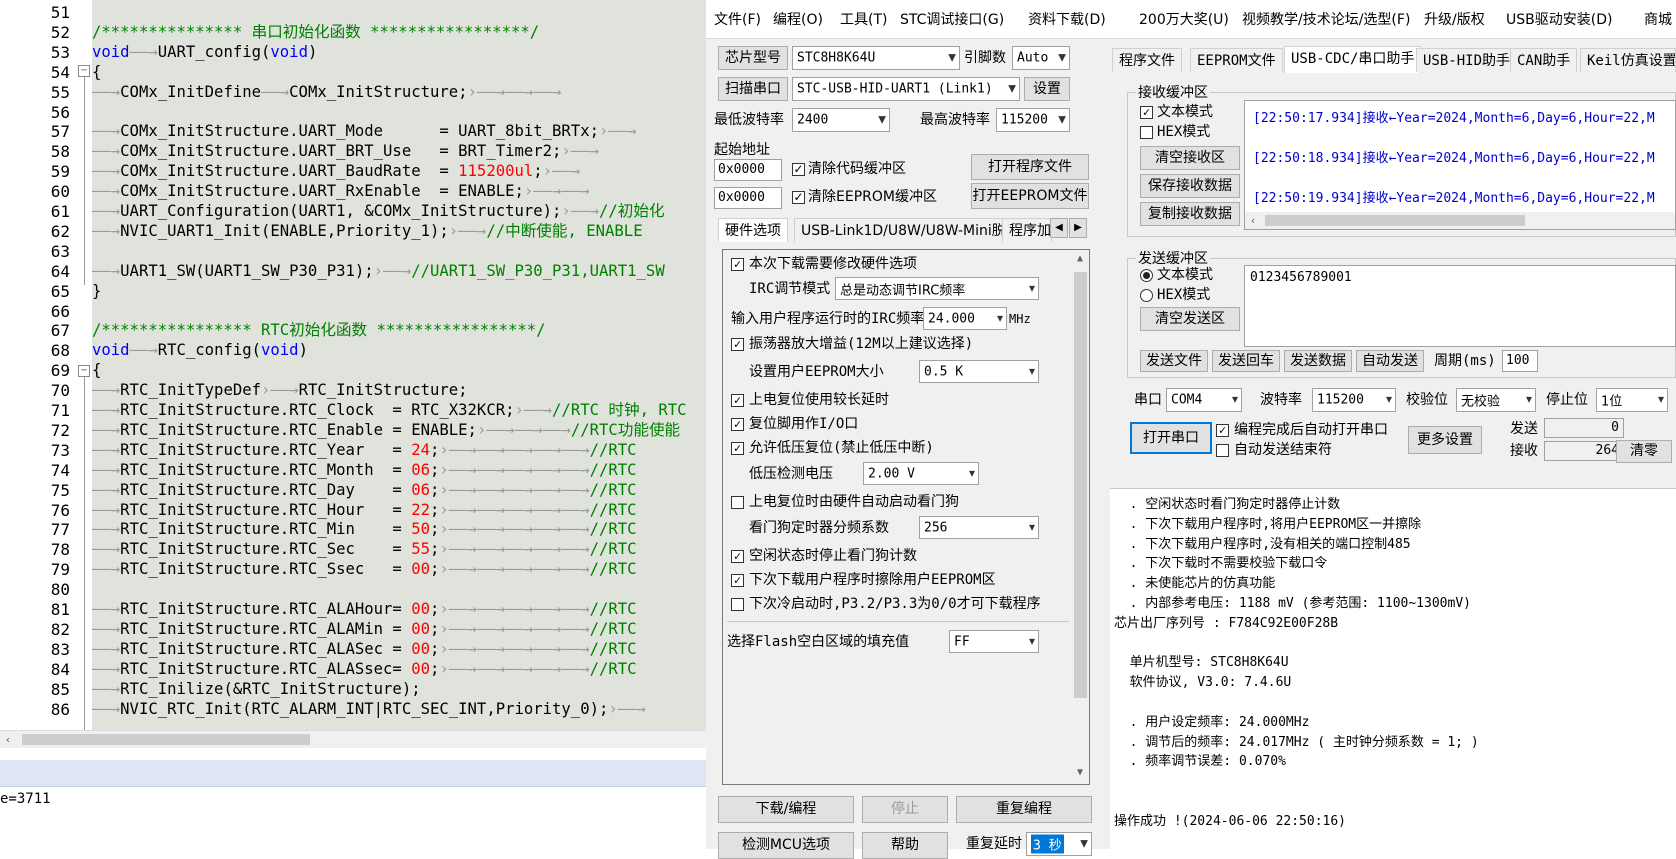  Describe the element at coordinates (737, 19) in the screenshot. I see `menu-item: 文件(F)` at that location.